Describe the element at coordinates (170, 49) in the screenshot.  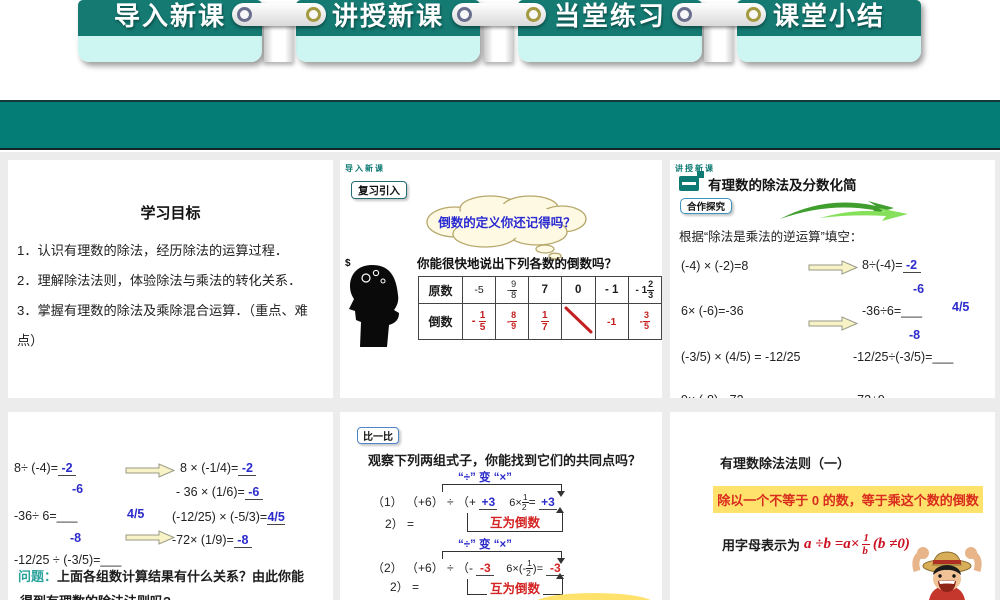
I see `tab-lead-in-bottom` at that location.